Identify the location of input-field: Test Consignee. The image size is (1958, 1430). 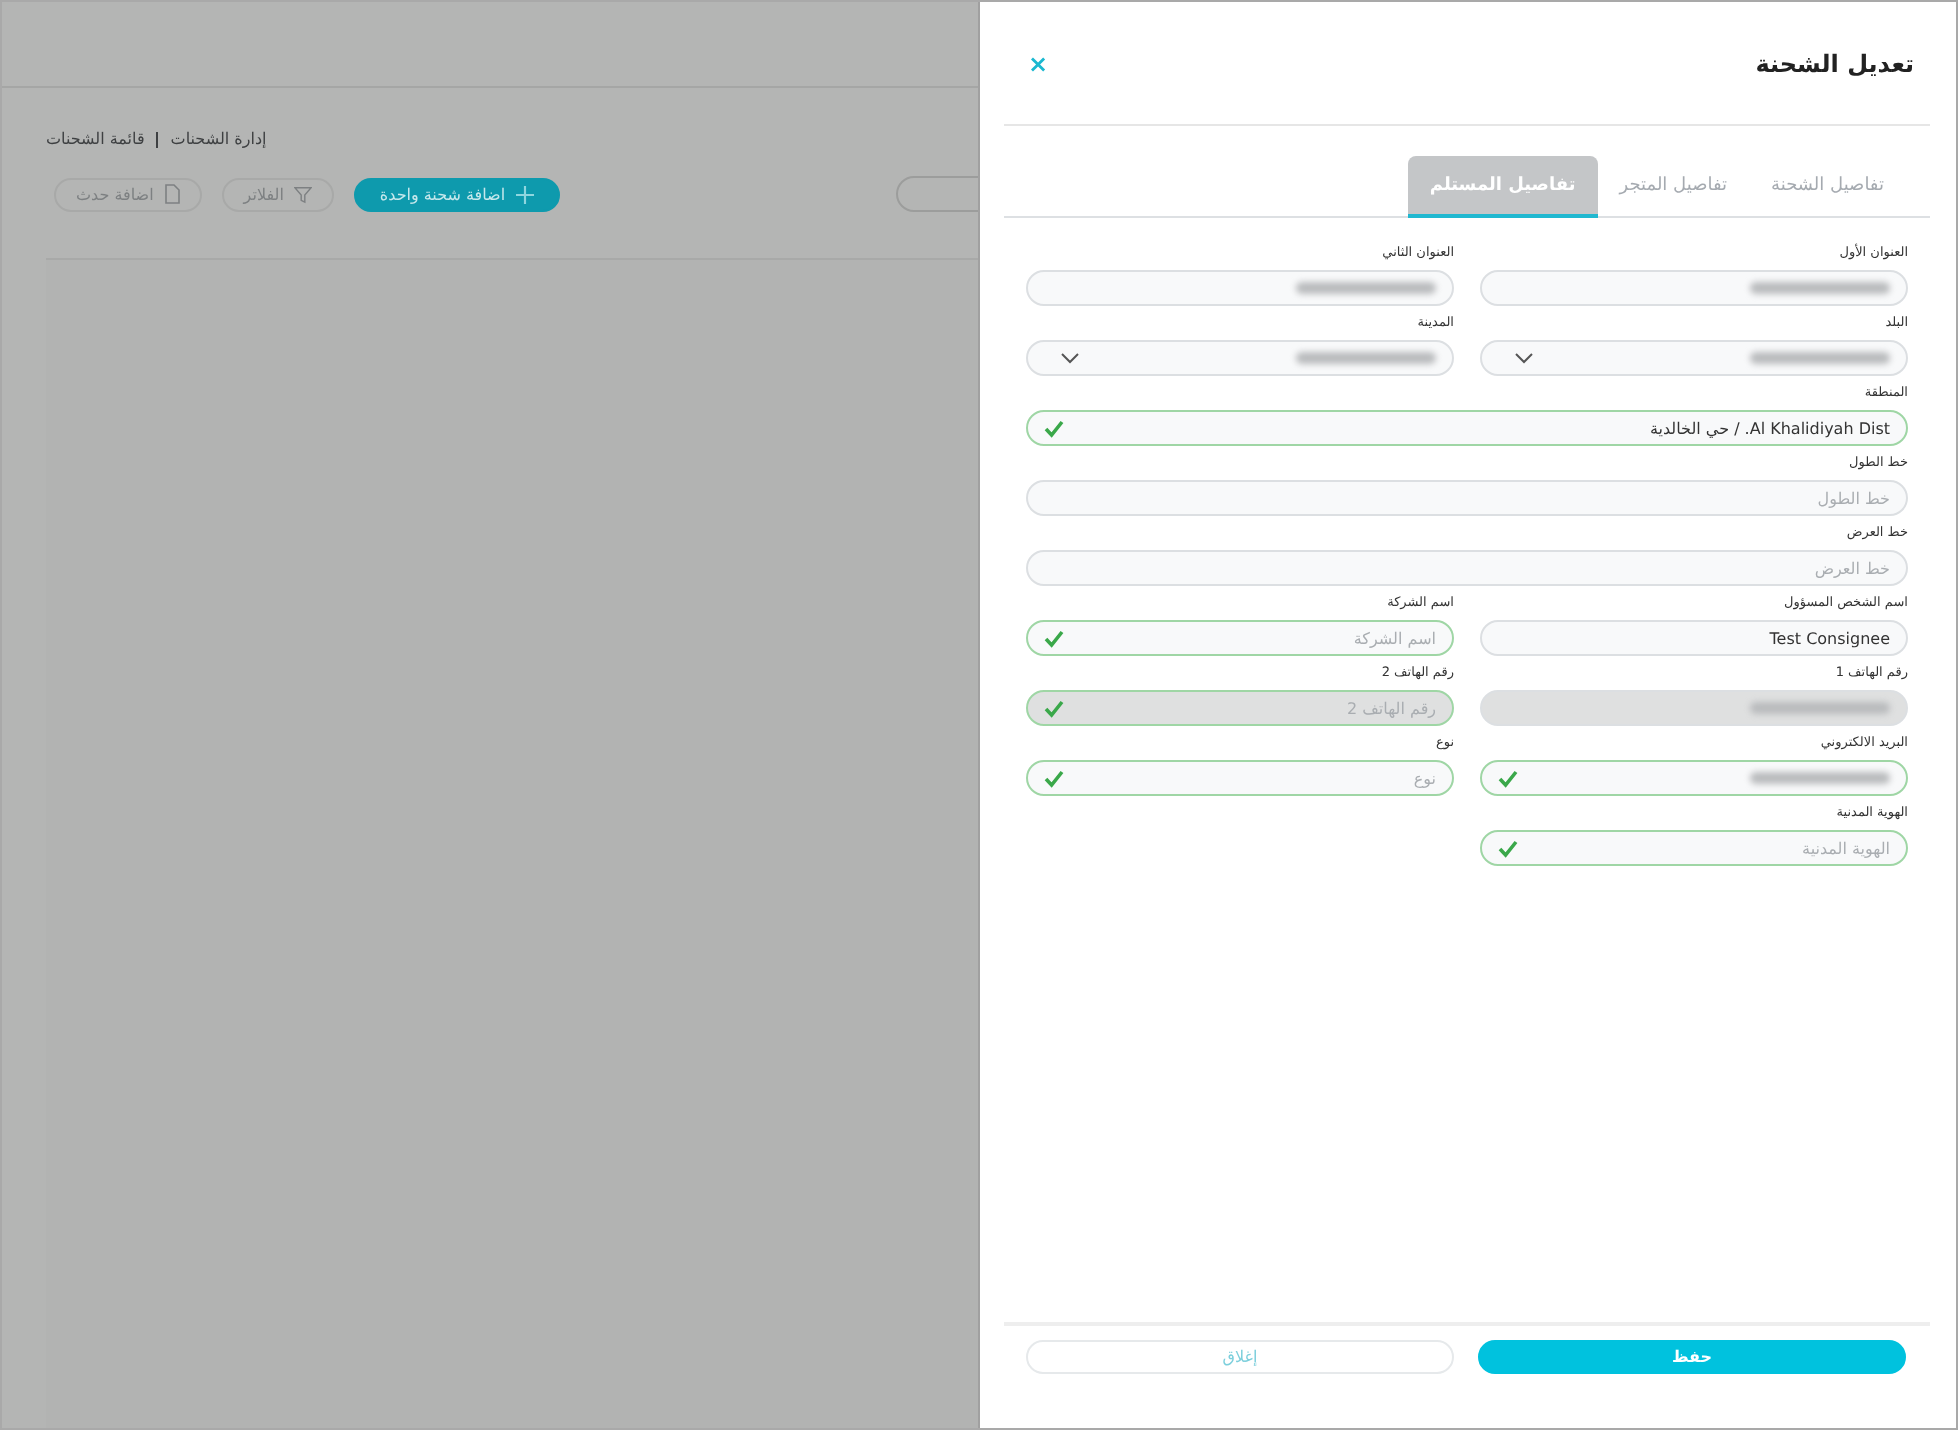
(1694, 638).